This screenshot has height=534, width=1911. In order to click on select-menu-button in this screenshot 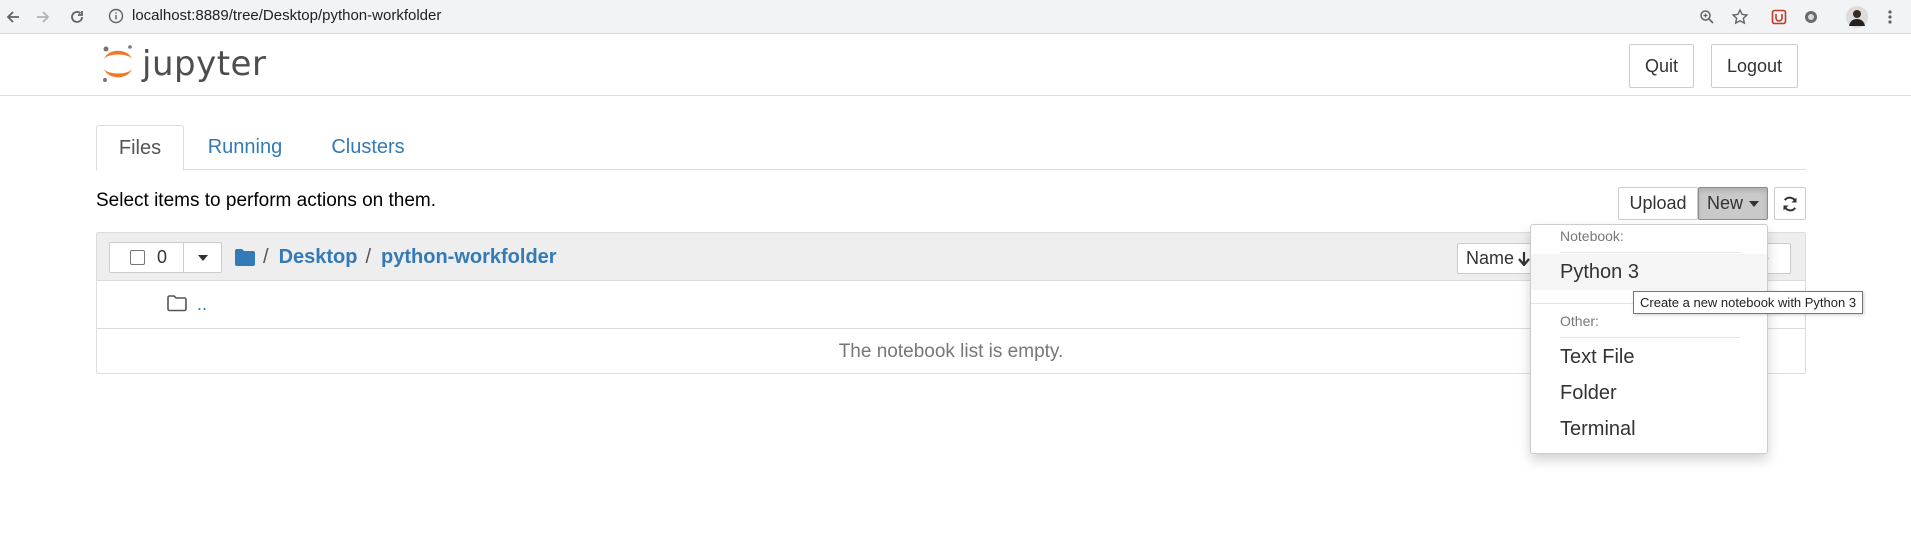, I will do `click(203, 257)`.